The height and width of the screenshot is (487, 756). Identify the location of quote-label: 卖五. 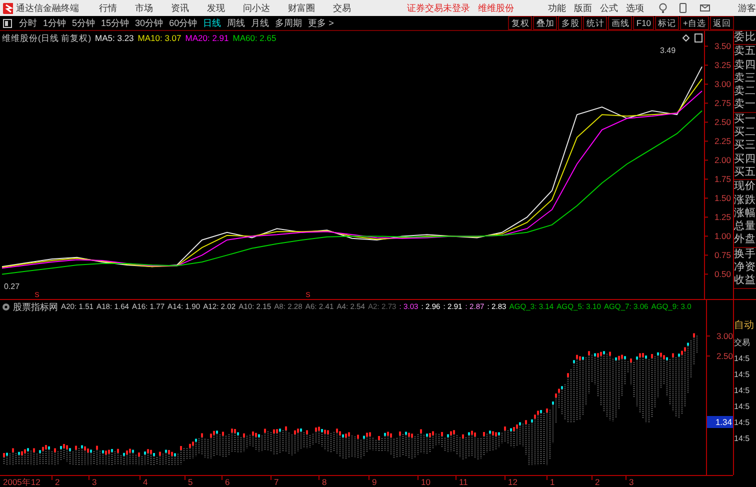
(745, 52).